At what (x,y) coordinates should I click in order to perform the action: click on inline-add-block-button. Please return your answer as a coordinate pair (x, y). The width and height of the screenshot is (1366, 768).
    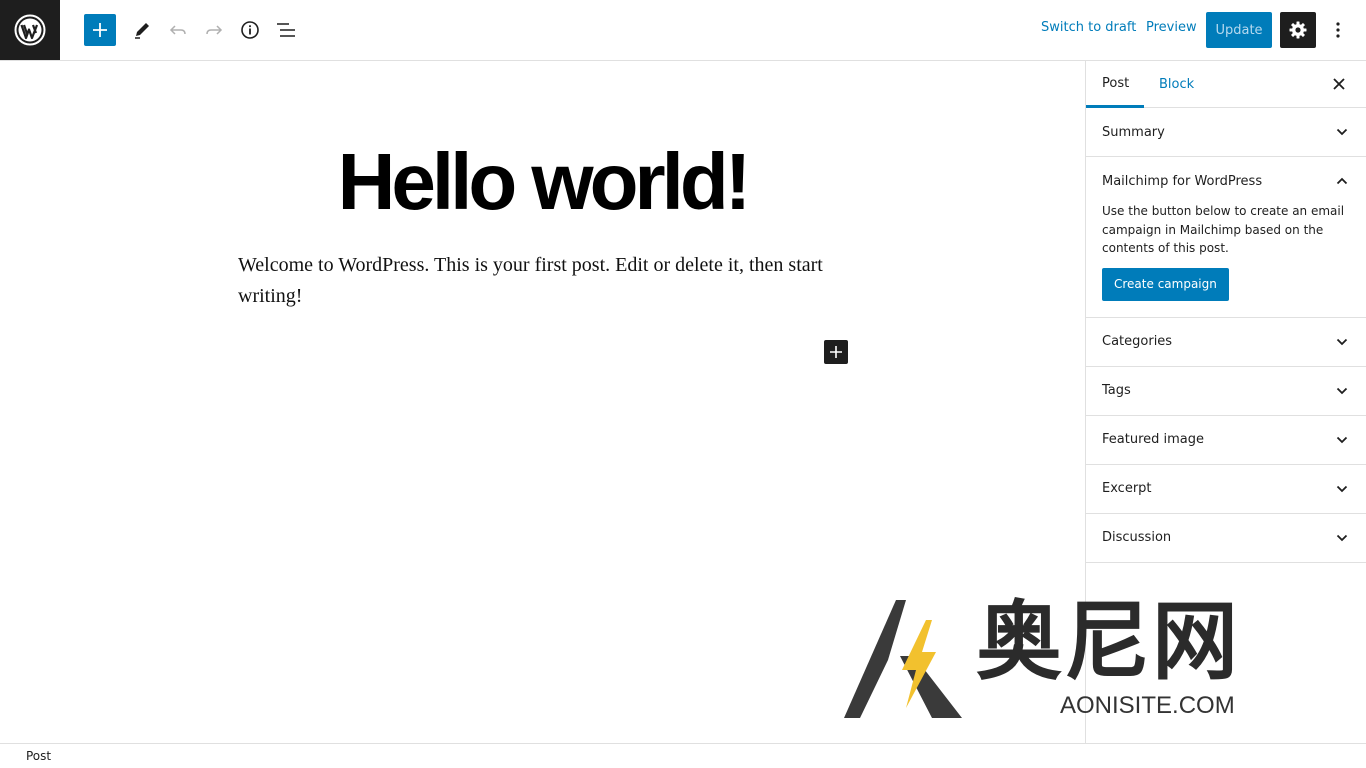
    Looking at the image, I should click on (836, 352).